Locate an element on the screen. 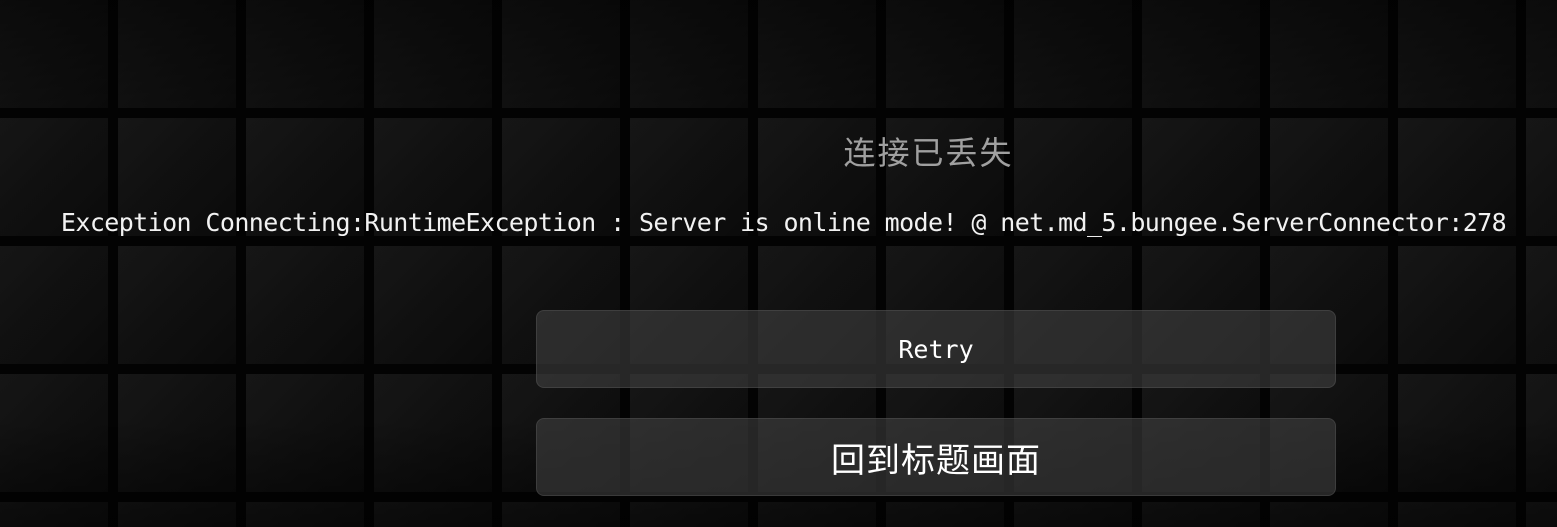  retry-button: Retry is located at coordinates (936, 349).